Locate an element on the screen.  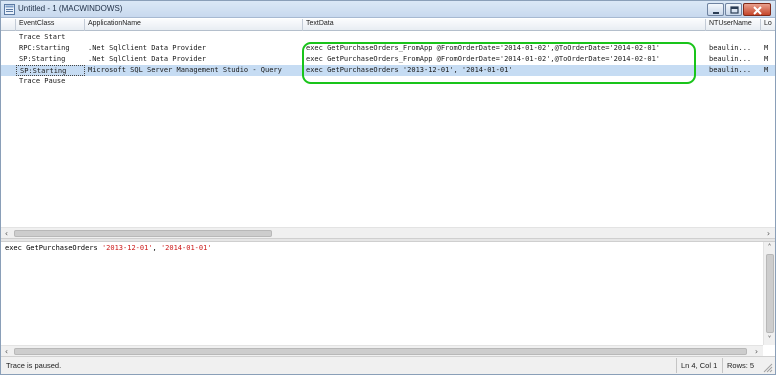
window-title: Untitled - 1 (MACWINDOWS) is located at coordinates (70, 8).